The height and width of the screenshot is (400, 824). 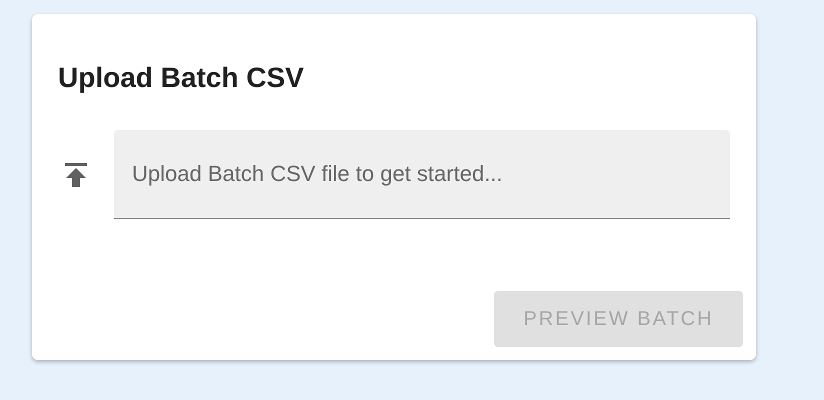 I want to click on card-title: Upload Batch CSV, so click(x=181, y=78).